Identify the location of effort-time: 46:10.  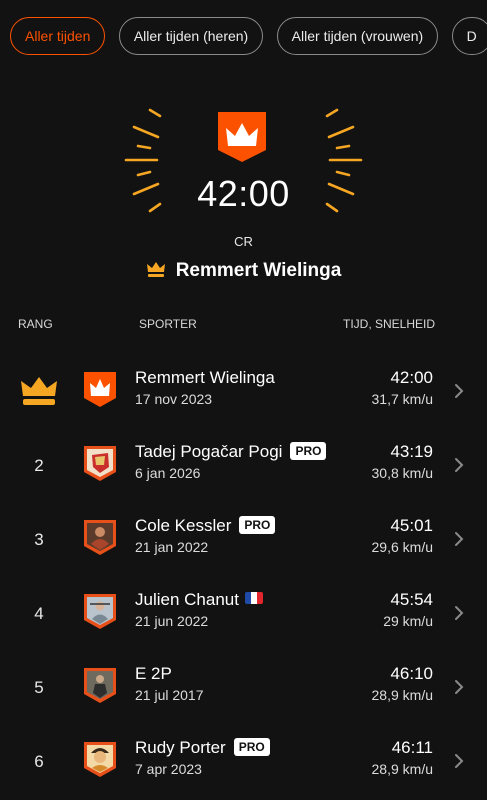
(411, 673).